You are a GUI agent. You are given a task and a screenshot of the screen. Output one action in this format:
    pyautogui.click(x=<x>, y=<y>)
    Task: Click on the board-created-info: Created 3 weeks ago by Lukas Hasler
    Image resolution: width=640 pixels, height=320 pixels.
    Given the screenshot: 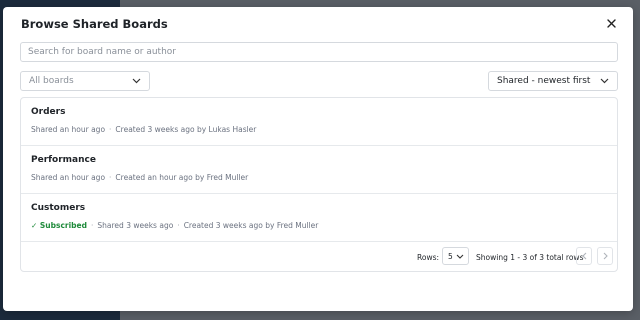 What is the action you would take?
    pyautogui.click(x=186, y=129)
    